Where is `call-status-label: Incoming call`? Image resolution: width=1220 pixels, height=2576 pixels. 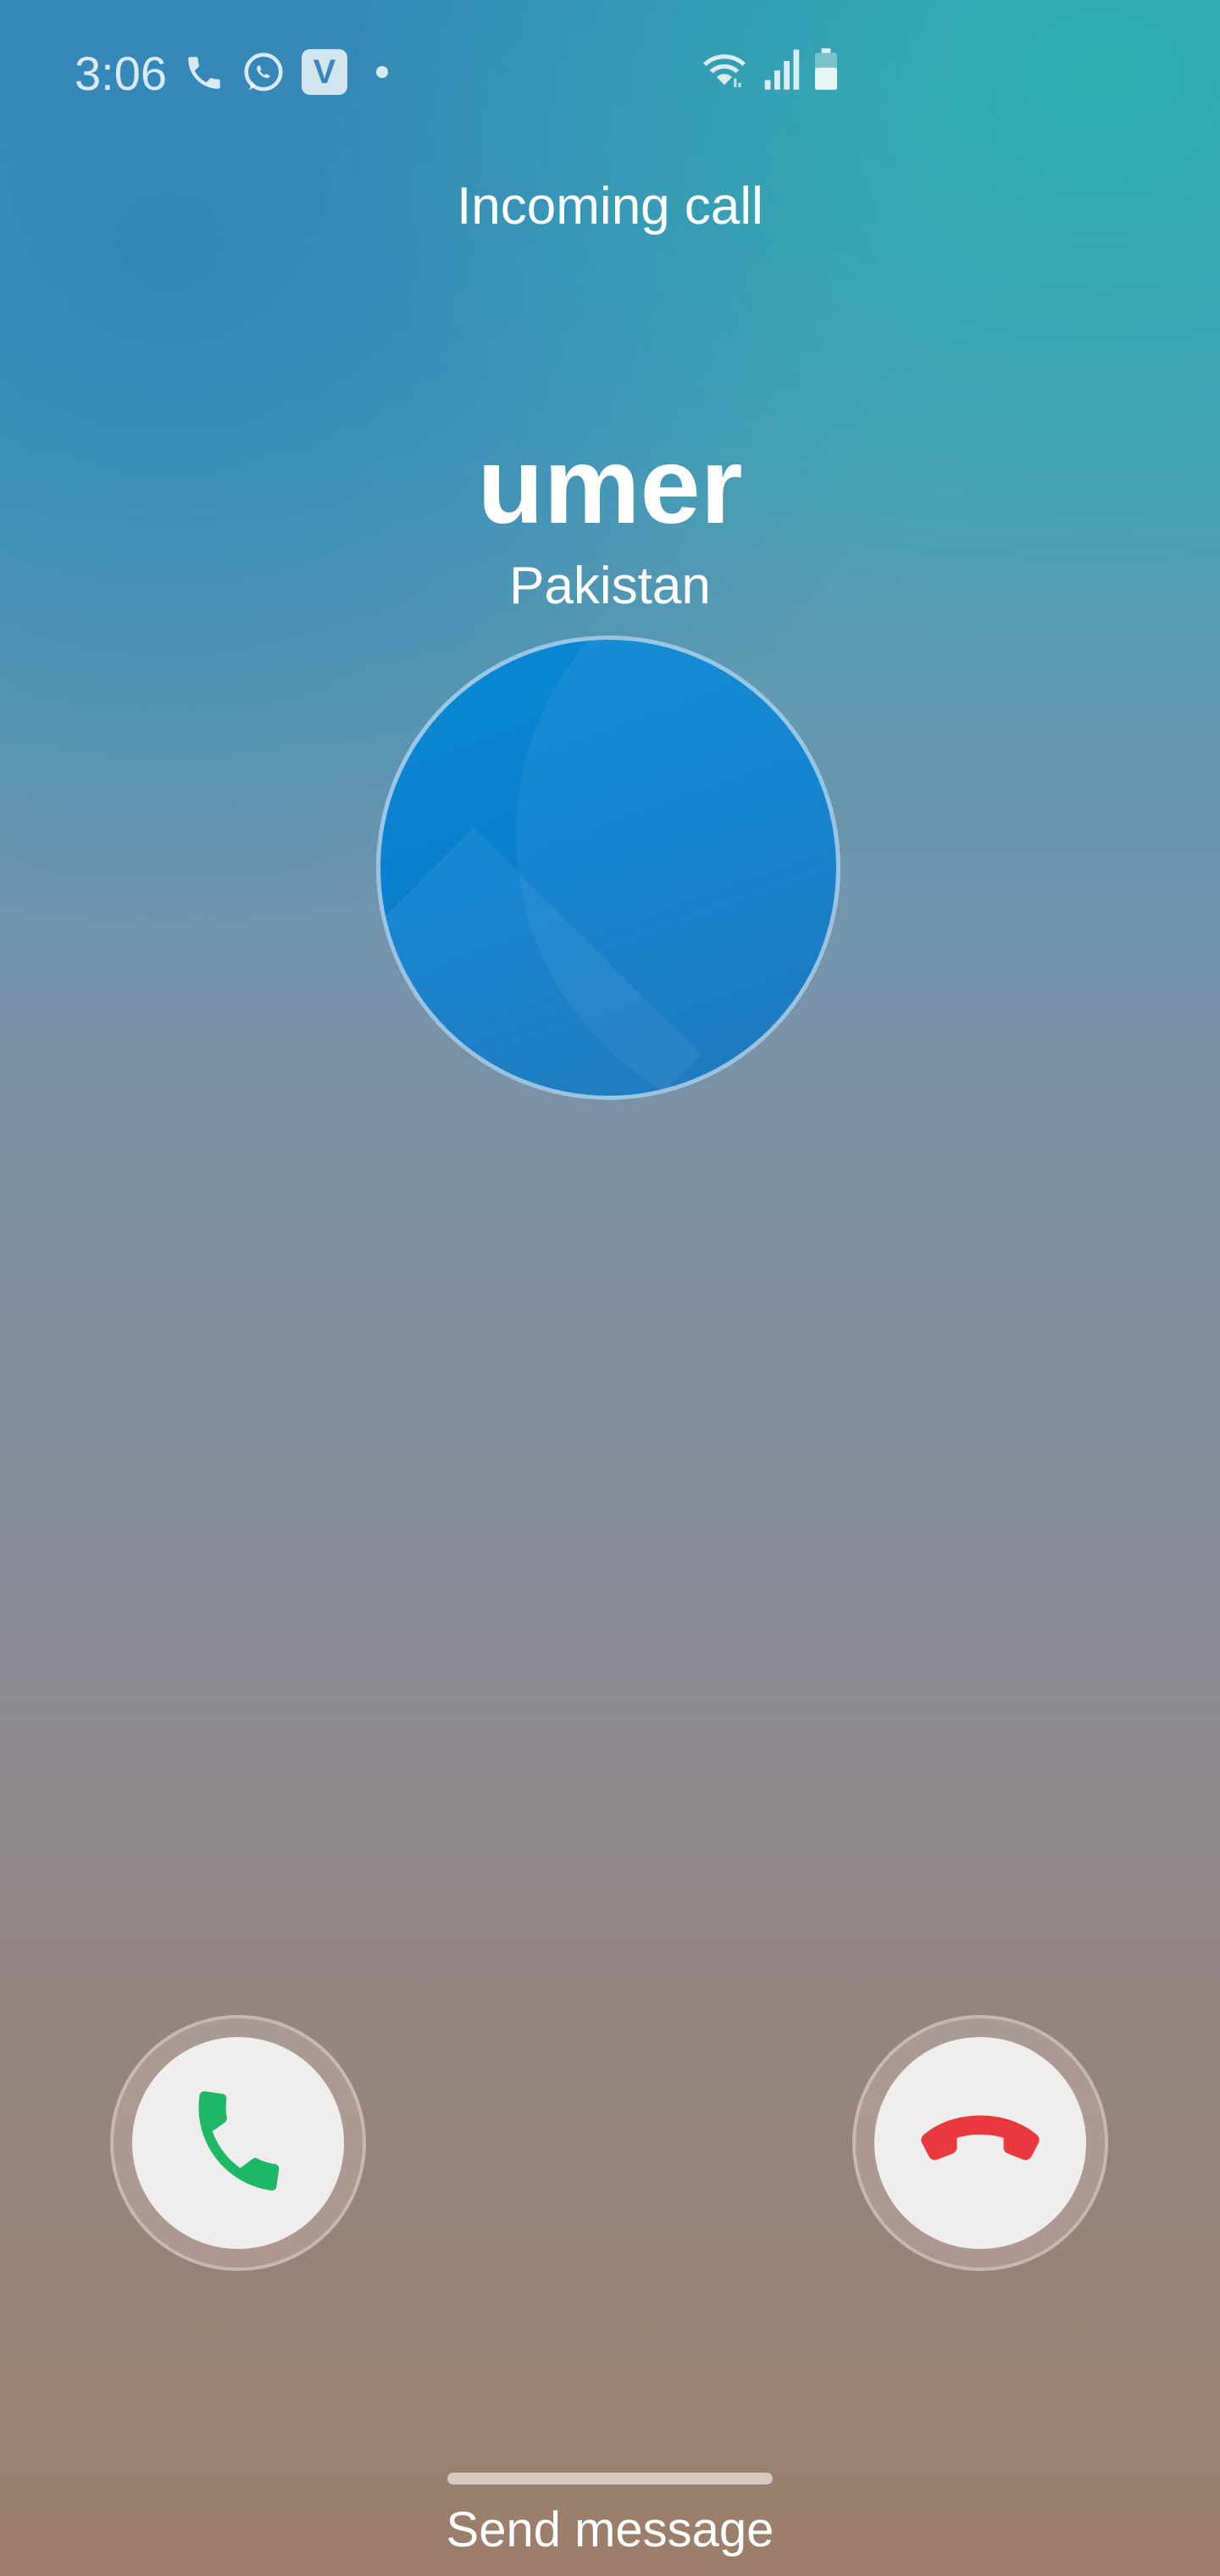 call-status-label: Incoming call is located at coordinates (610, 206).